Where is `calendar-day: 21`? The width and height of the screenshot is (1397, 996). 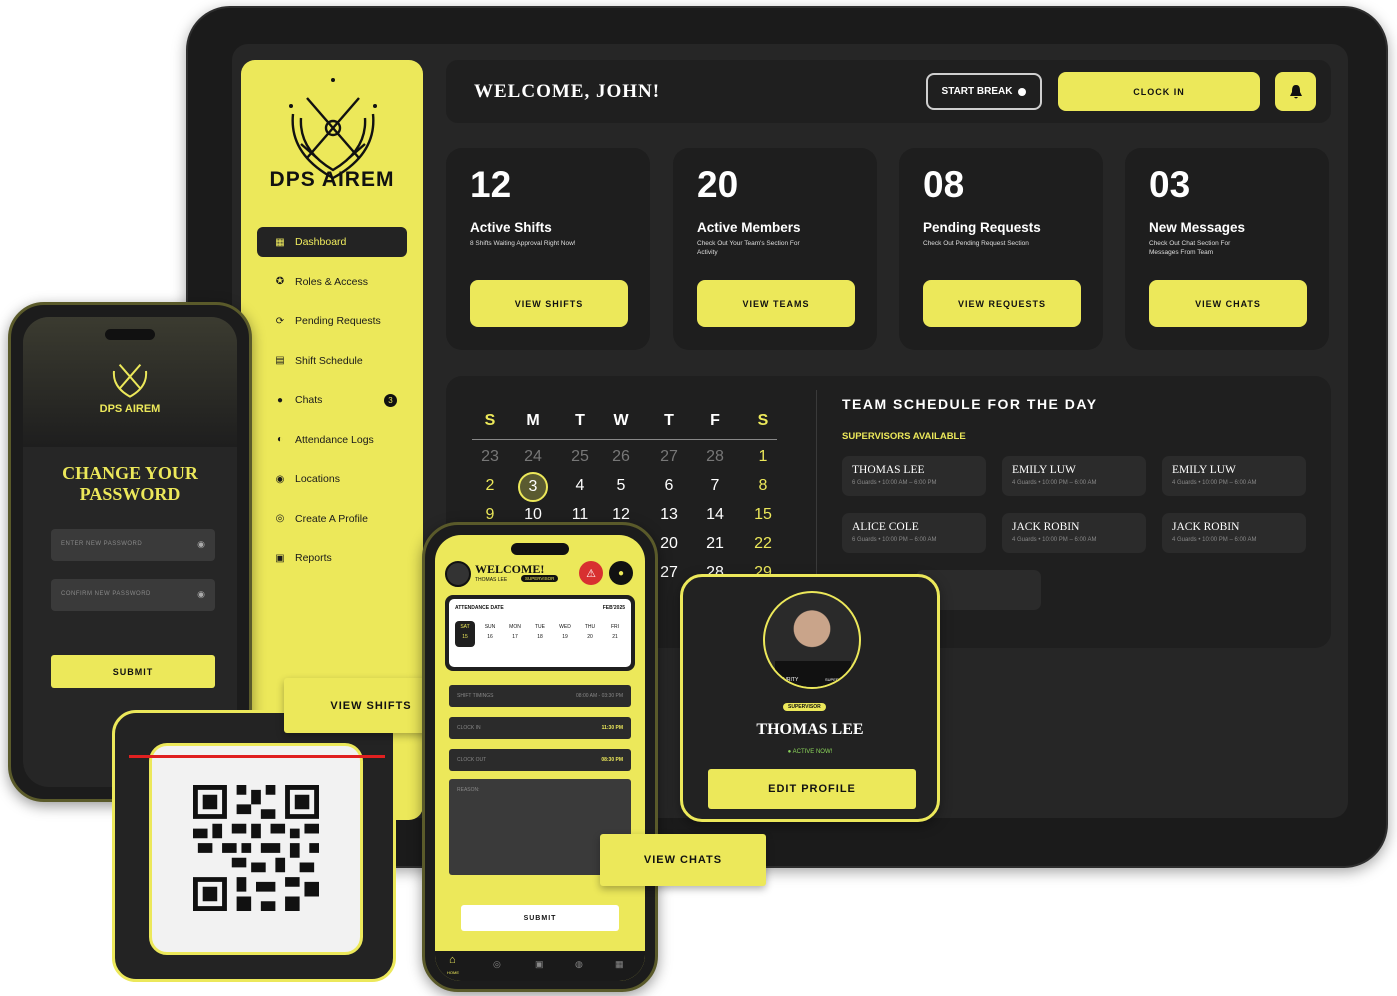
calendar-day: 21 is located at coordinates (715, 544).